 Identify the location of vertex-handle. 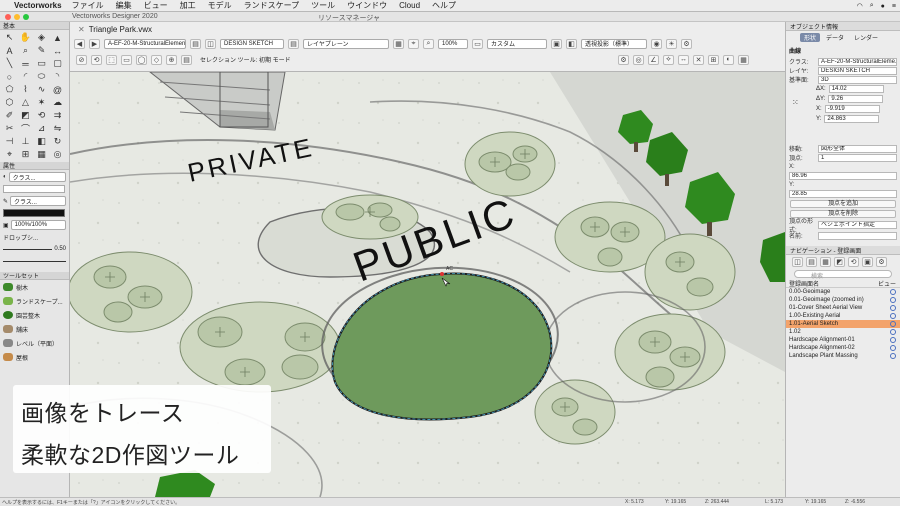
(442, 274).